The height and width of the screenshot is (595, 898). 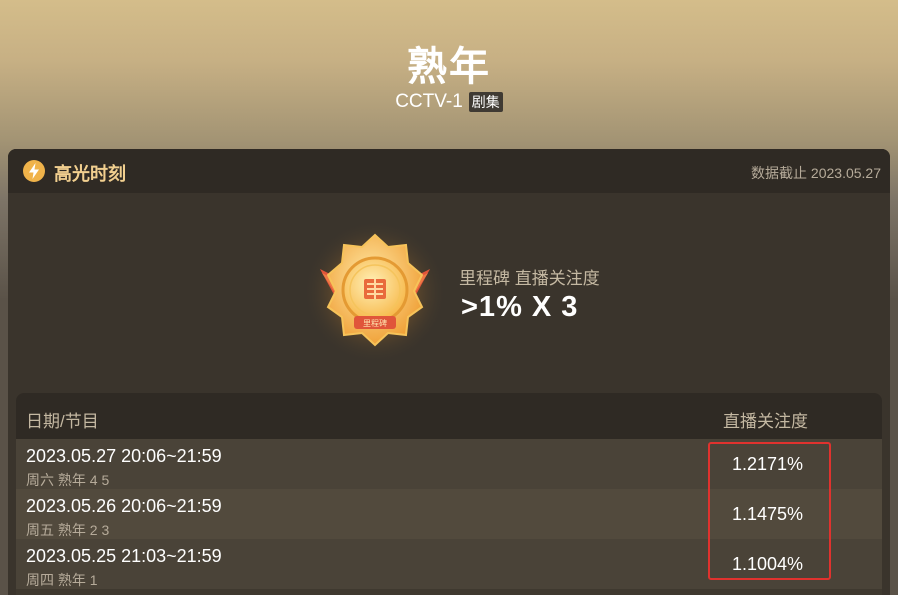 I want to click on show-subtitle: CCTV-1 剧集, so click(x=449, y=102).